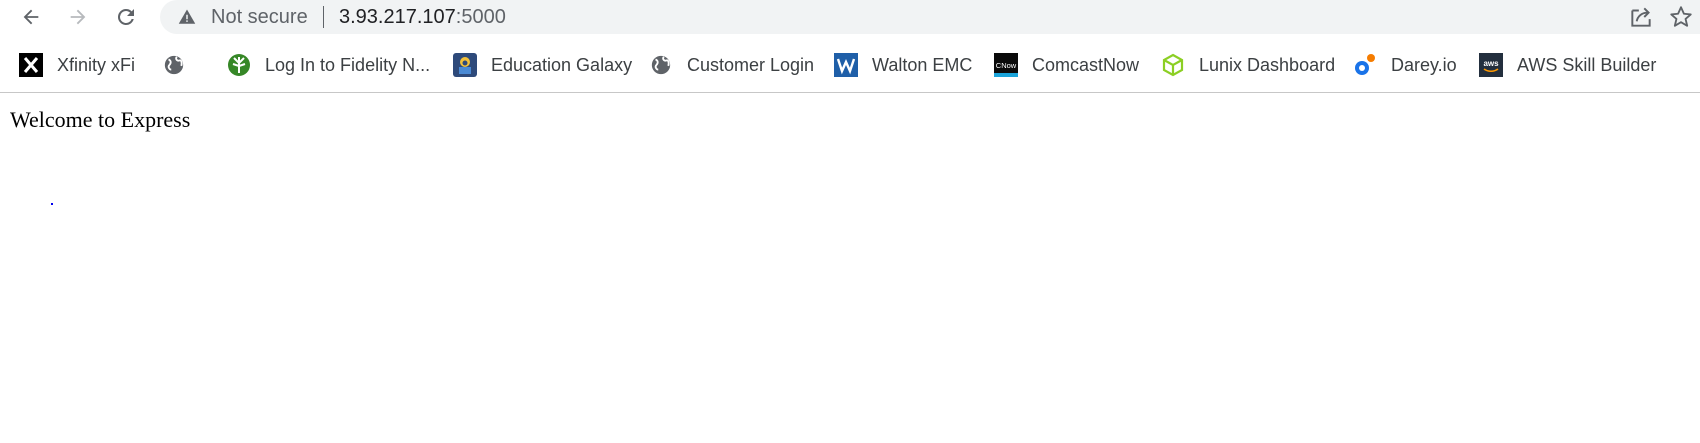 Image resolution: width=1700 pixels, height=443 pixels. I want to click on cnow-icon: CNow, so click(1006, 65).